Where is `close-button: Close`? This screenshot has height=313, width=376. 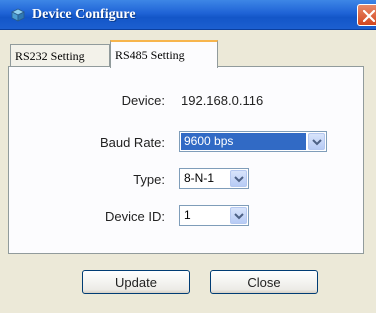
close-button: Close is located at coordinates (264, 282).